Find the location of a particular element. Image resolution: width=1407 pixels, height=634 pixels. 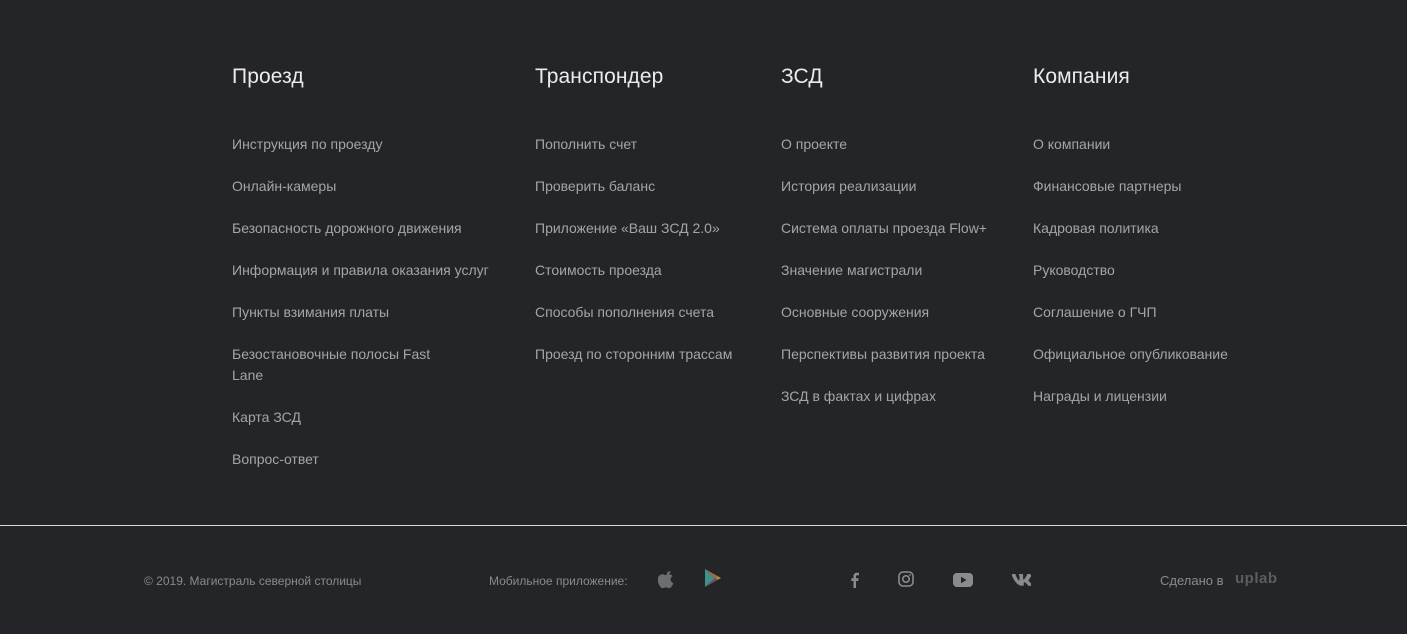

footer-link: Проверить баланс is located at coordinates (633, 186).